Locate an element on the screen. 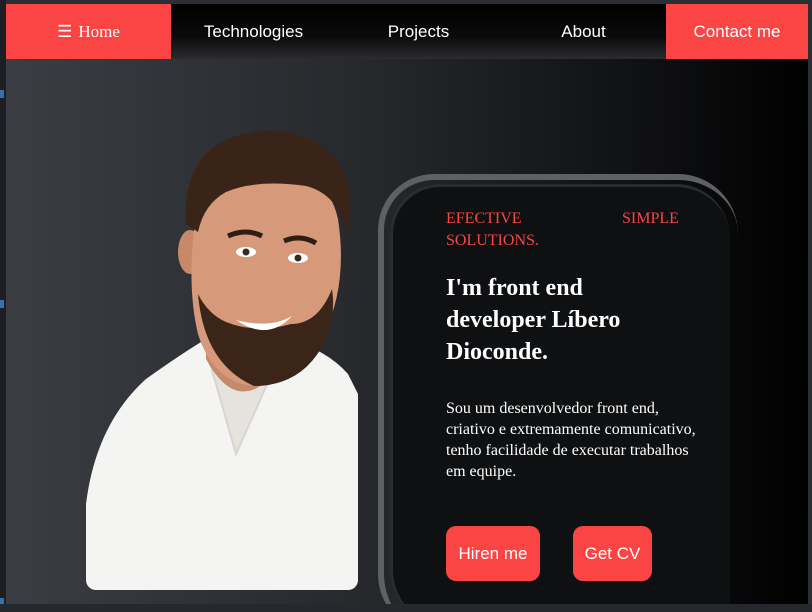 The image size is (812, 612). nav-link-about: About is located at coordinates (583, 31).